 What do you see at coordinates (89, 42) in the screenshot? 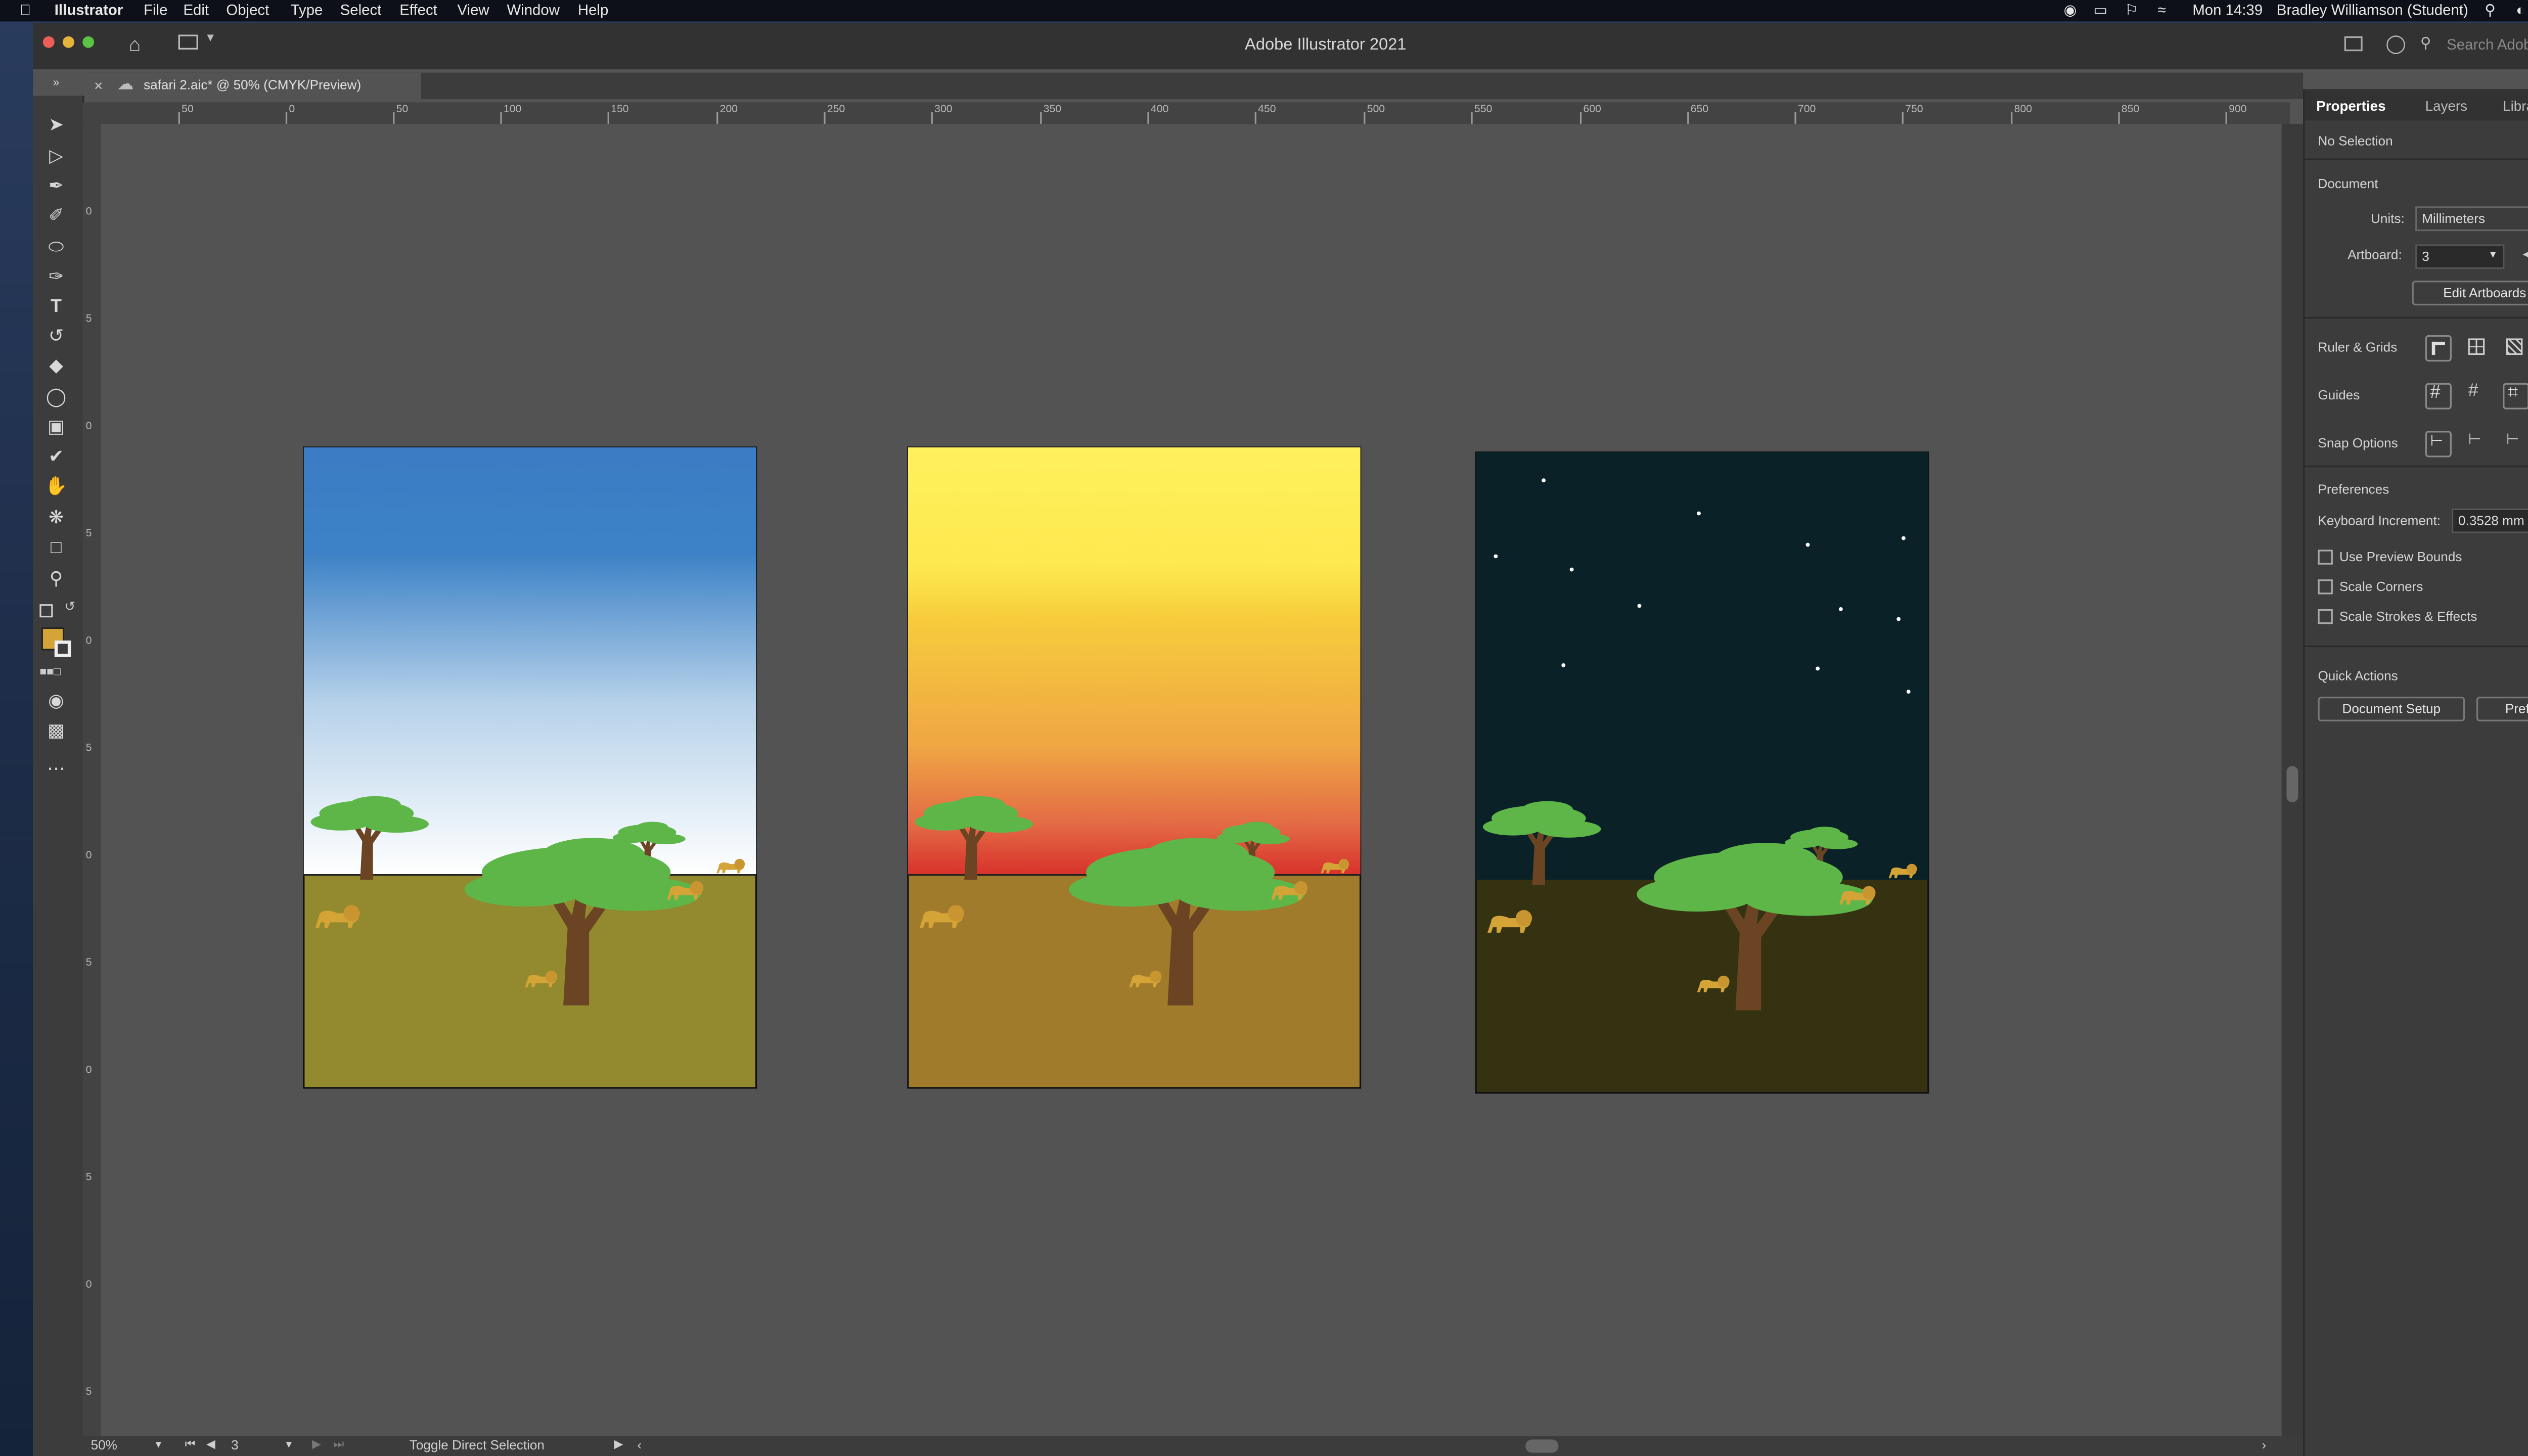
I see `zoom-window-button` at bounding box center [89, 42].